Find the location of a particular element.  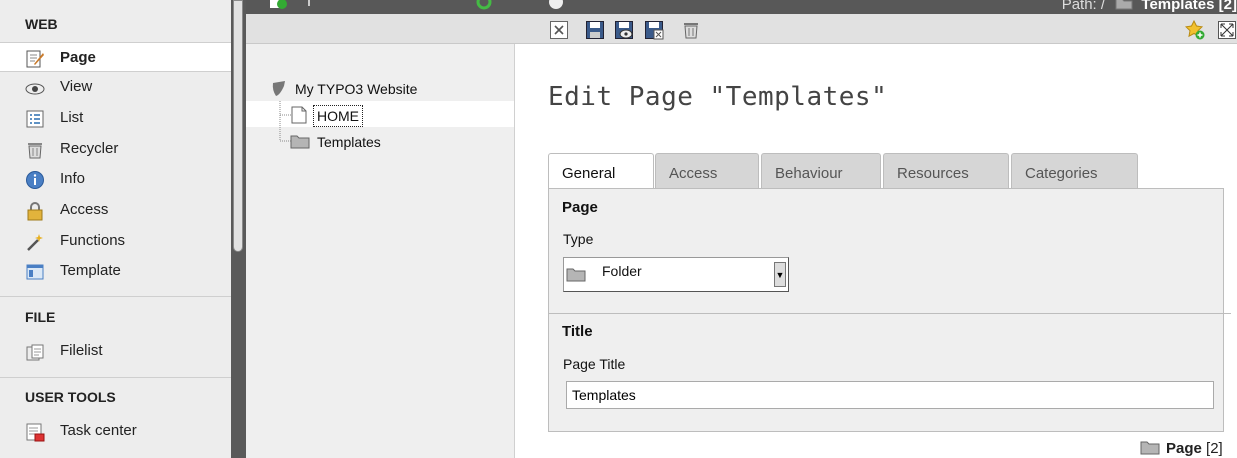

typo3-logo-icon is located at coordinates (278, 88).